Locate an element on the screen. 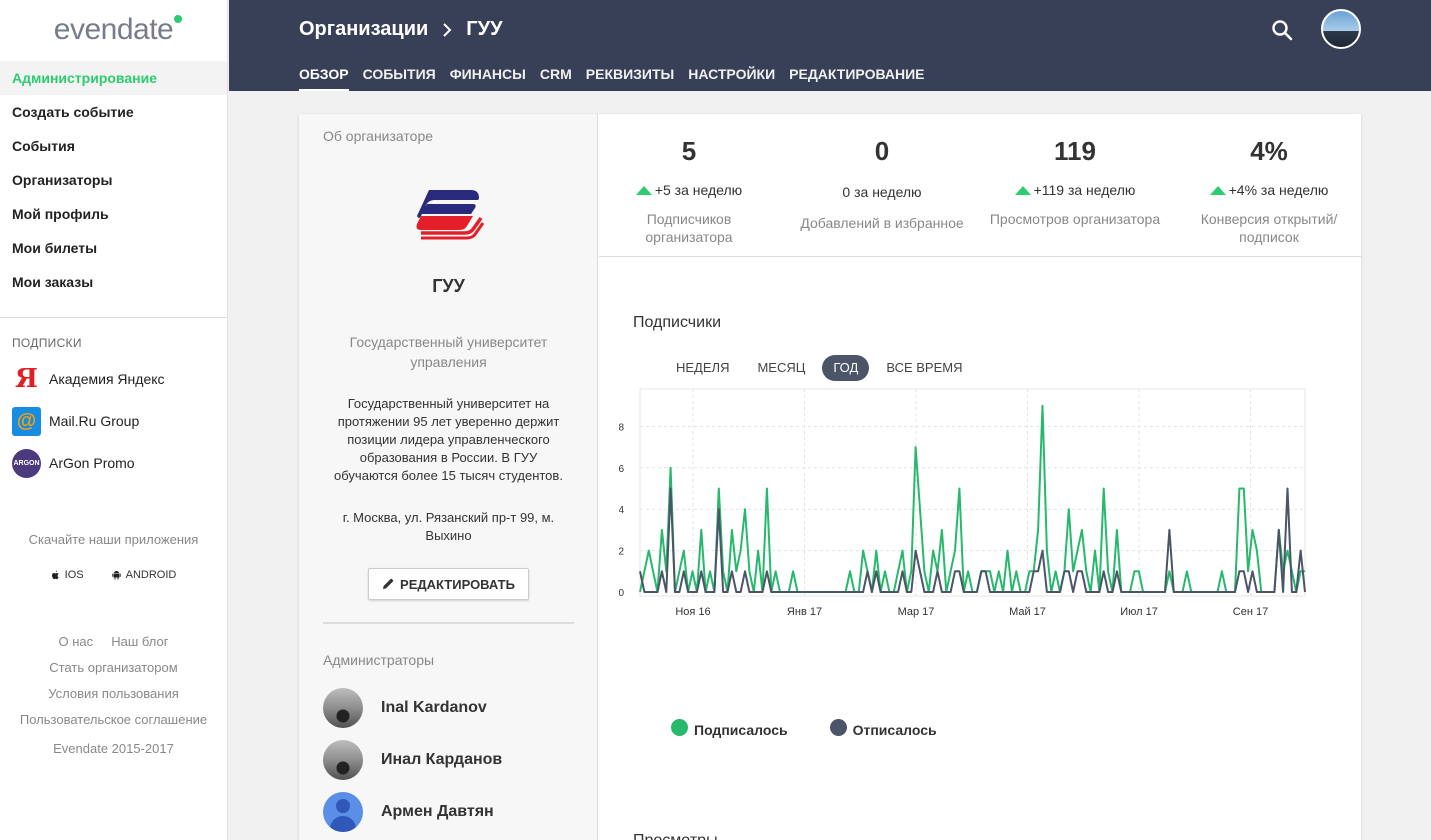 The height and width of the screenshot is (840, 1431). stat-value: 0 is located at coordinates (882, 151).